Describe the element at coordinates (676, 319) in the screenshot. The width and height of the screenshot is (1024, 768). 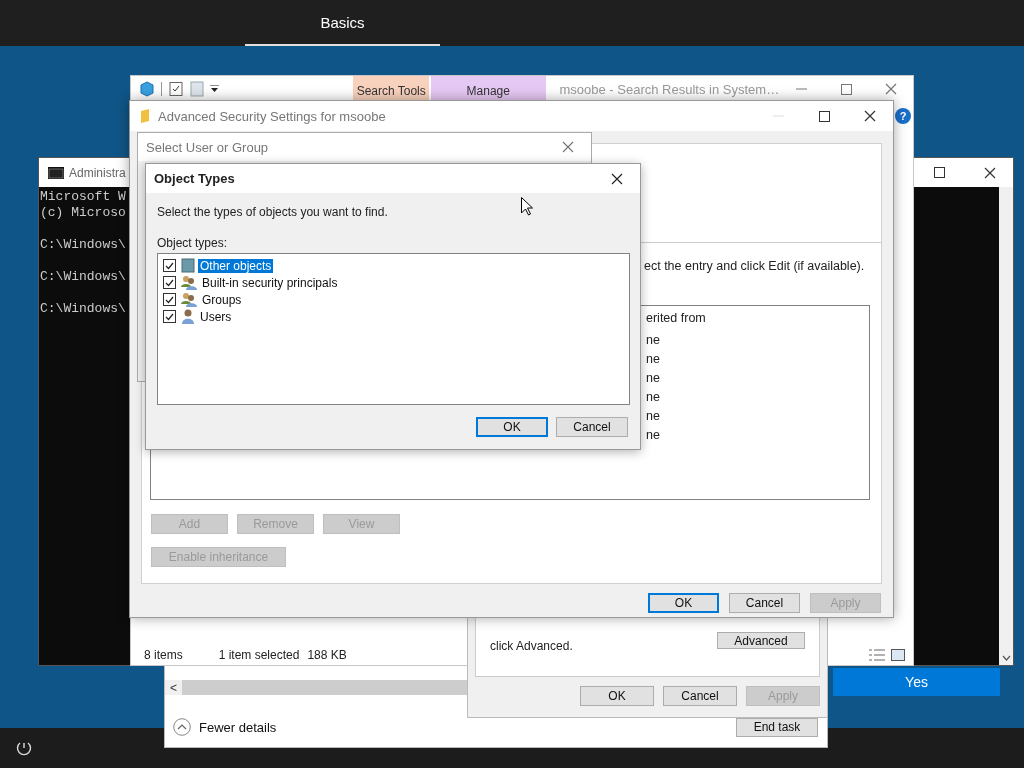
I see `column-header: erited from` at that location.